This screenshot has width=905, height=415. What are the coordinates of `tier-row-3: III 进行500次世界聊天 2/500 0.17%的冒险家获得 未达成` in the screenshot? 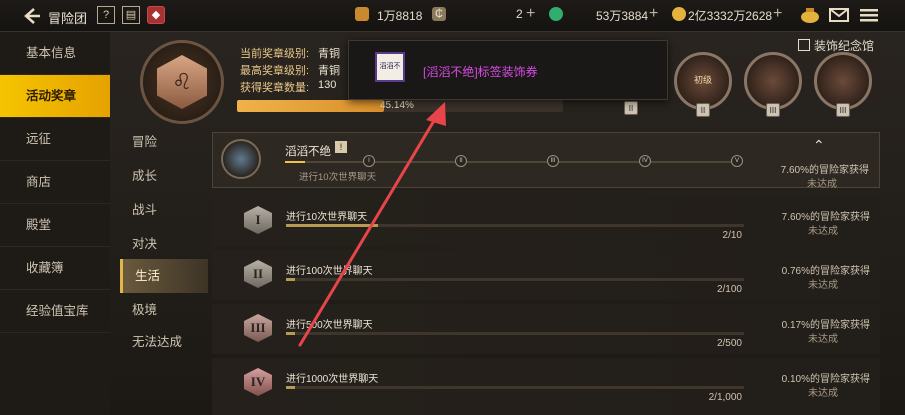 It's located at (546, 329).